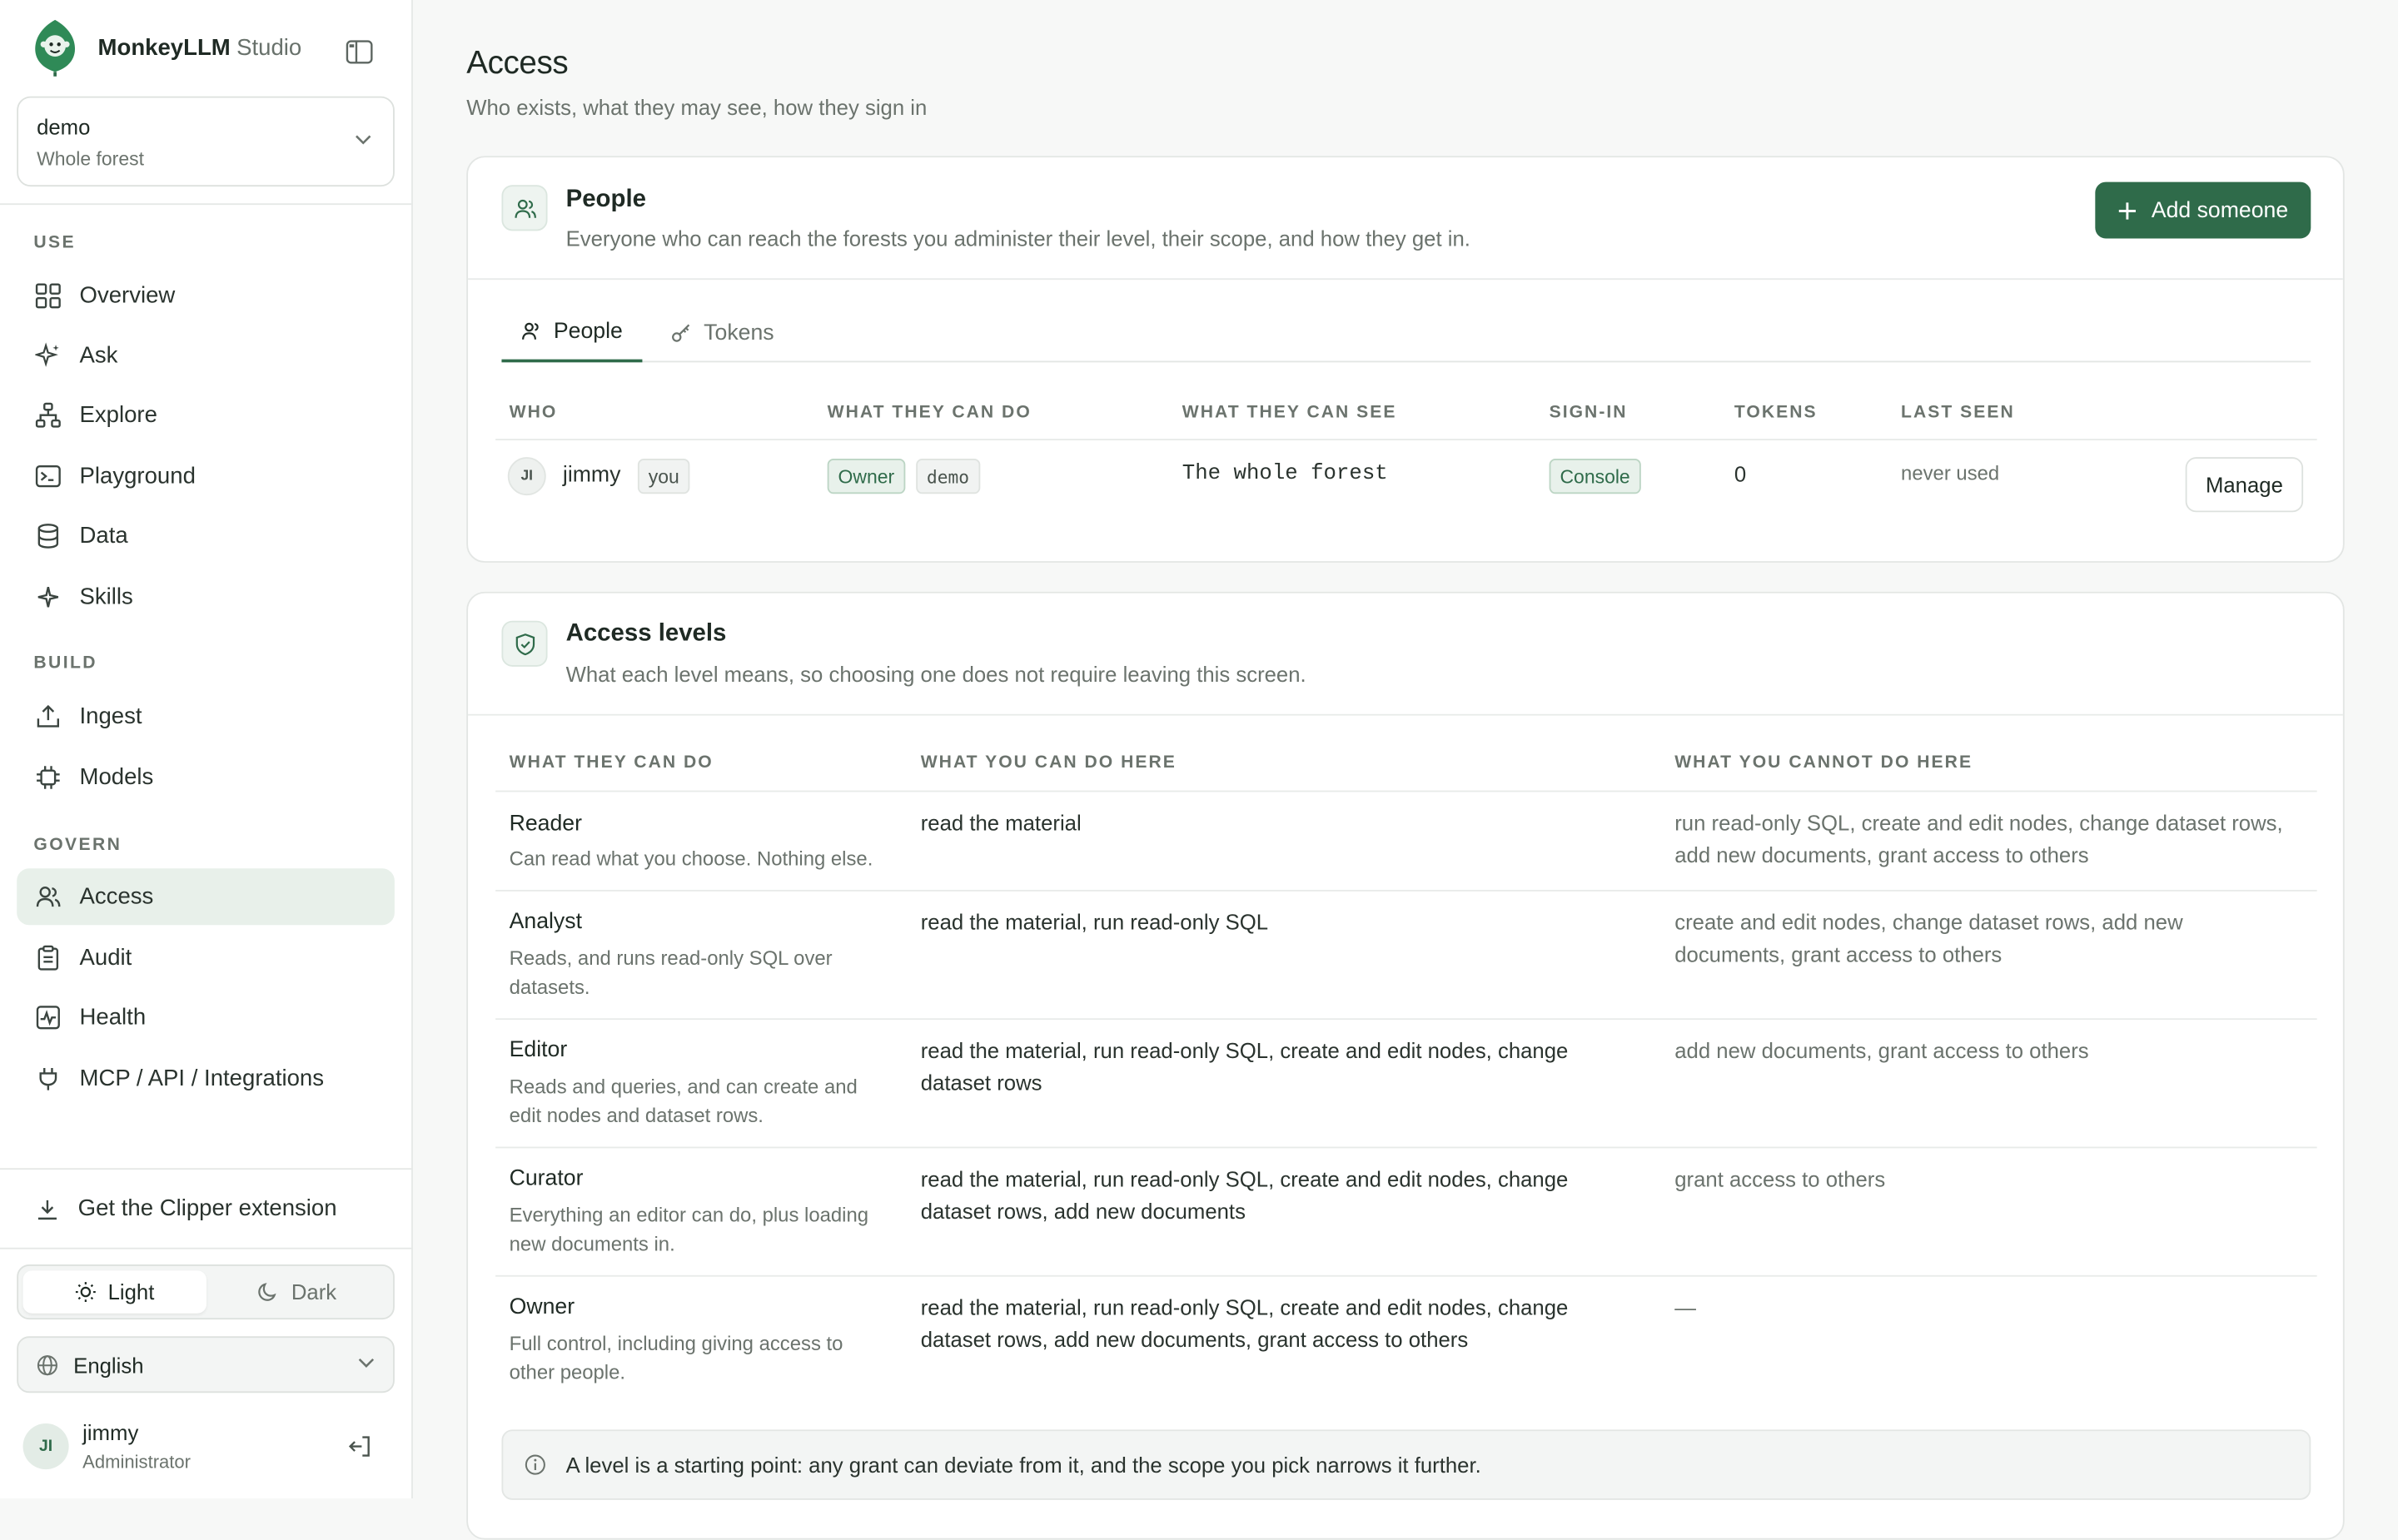  What do you see at coordinates (1588, 412) in the screenshot?
I see `column-sign-in: SIGN-IN` at bounding box center [1588, 412].